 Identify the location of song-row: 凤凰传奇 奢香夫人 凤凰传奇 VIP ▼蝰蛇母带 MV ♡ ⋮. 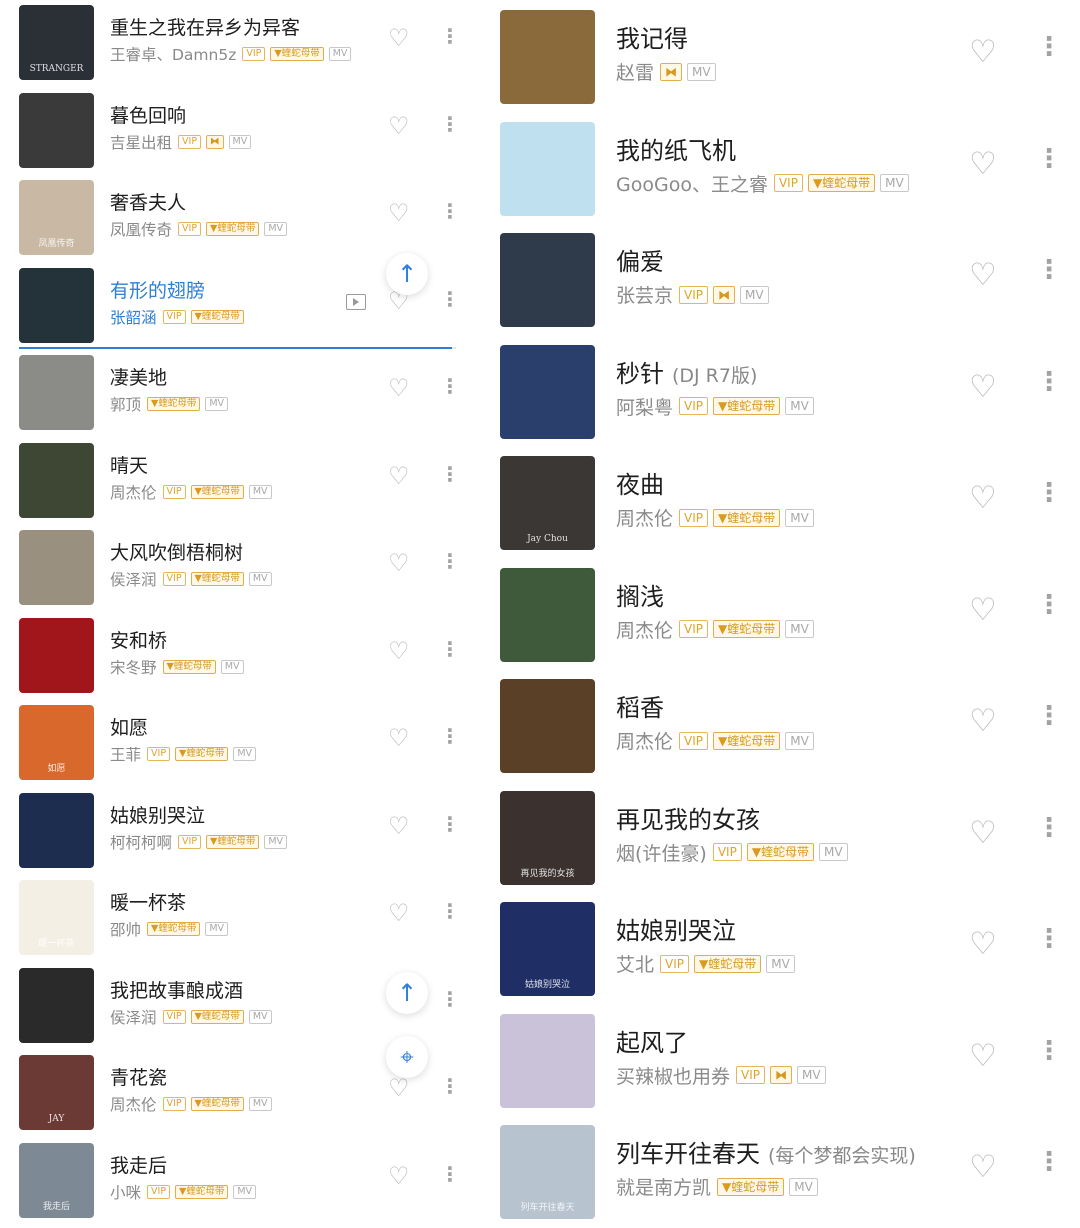
(230, 219).